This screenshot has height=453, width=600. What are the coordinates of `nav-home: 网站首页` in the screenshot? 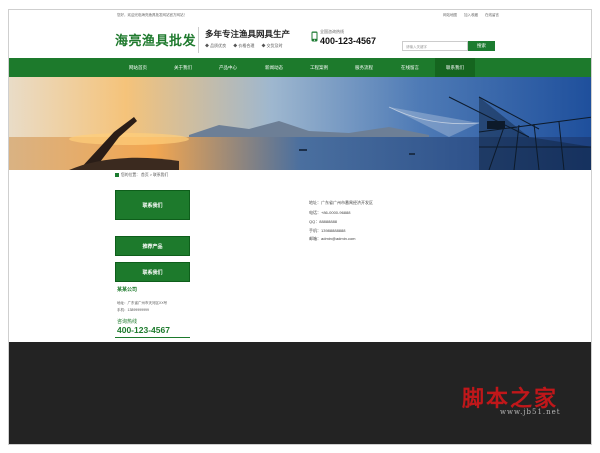 It's located at (138, 67).